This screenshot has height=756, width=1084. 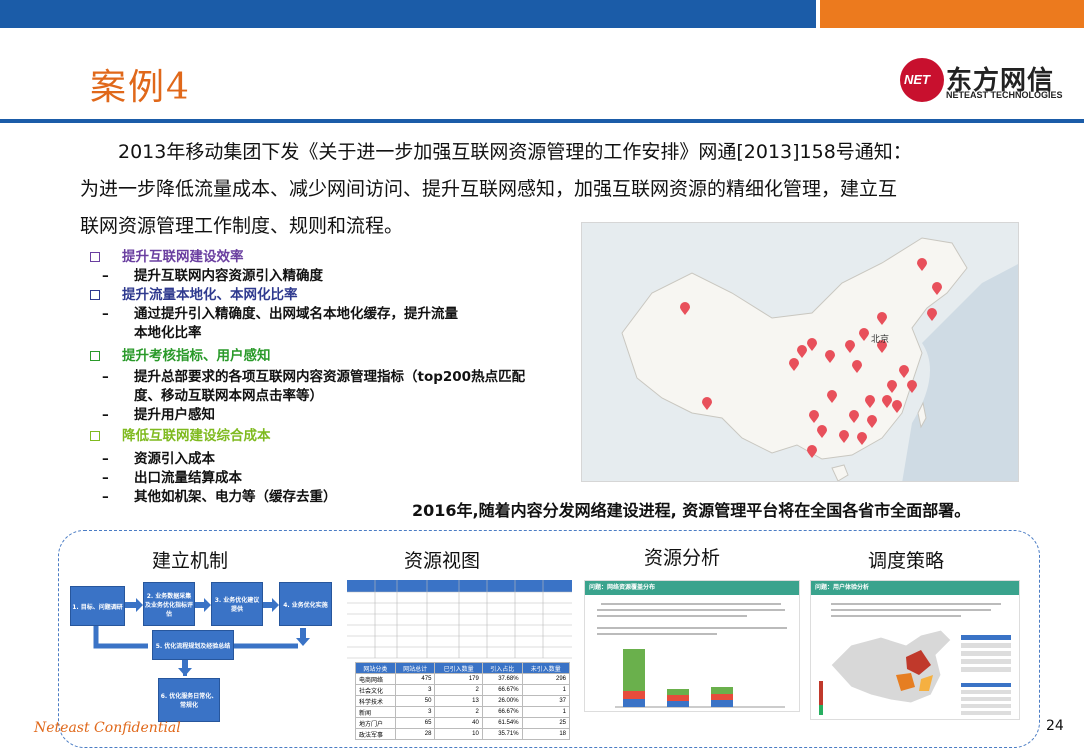 I want to click on table-row: 地方门户 65 40 61.54% 25, so click(x=463, y=723).